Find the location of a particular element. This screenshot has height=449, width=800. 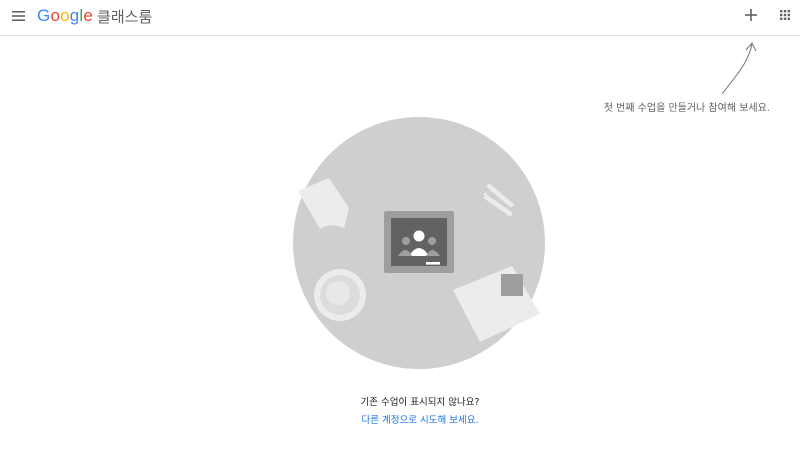

menu-icon is located at coordinates (18, 16).